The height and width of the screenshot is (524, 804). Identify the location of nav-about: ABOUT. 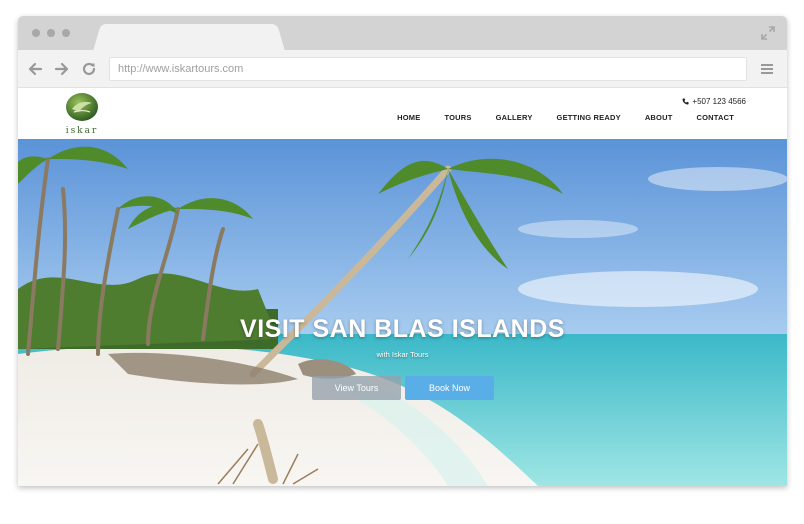
(659, 117).